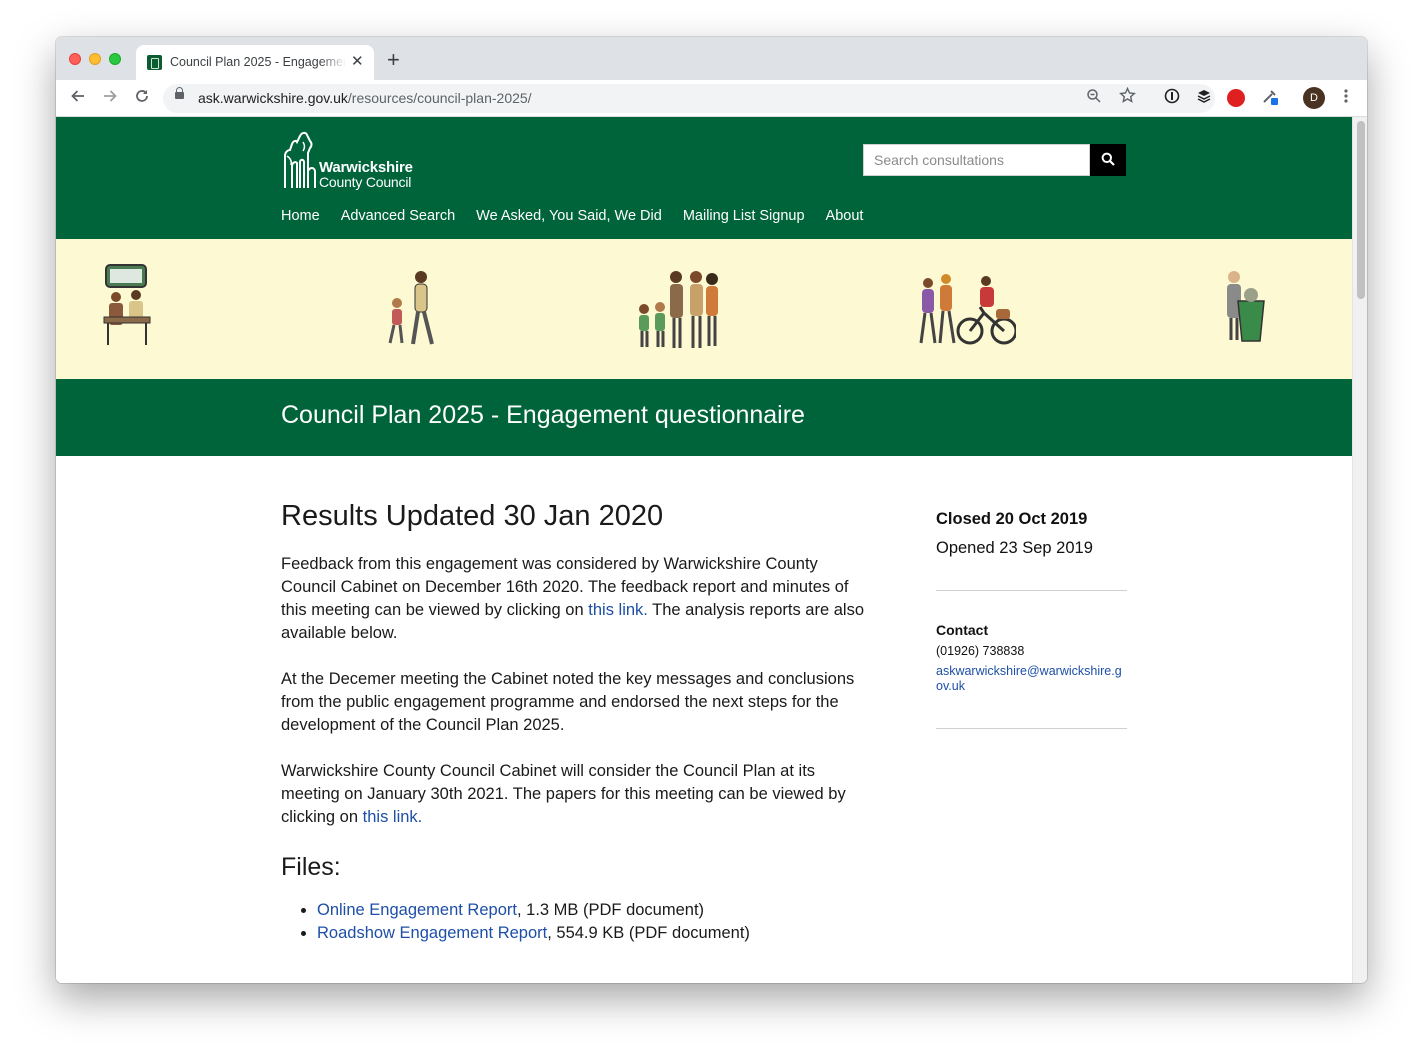 This screenshot has height=1057, width=1423. Describe the element at coordinates (980, 651) in the screenshot. I see `contact-phone: (01926) 738838` at that location.